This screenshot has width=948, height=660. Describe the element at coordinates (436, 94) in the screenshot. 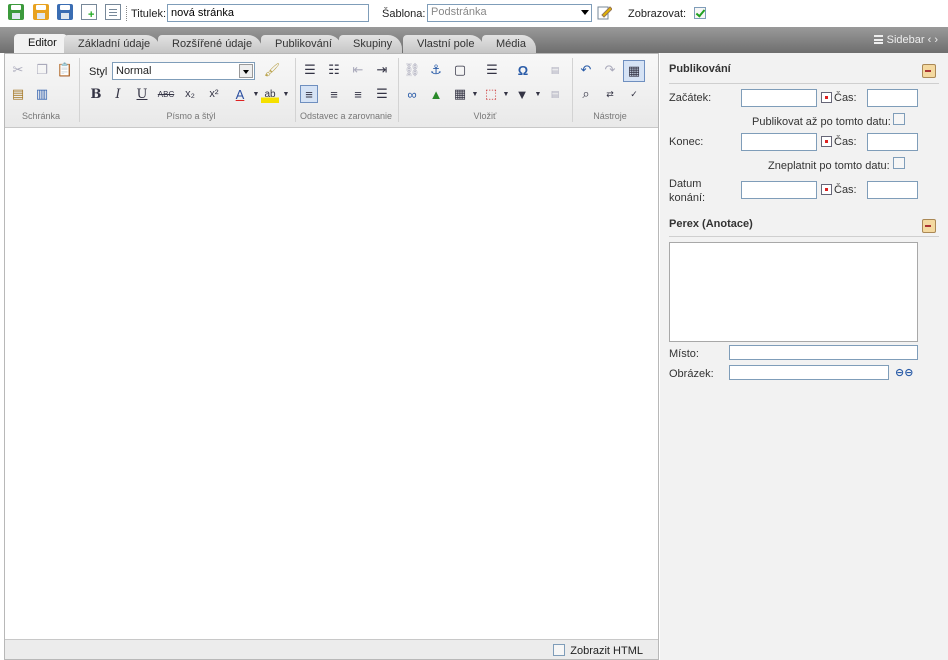

I see `image-icon: ▲` at that location.